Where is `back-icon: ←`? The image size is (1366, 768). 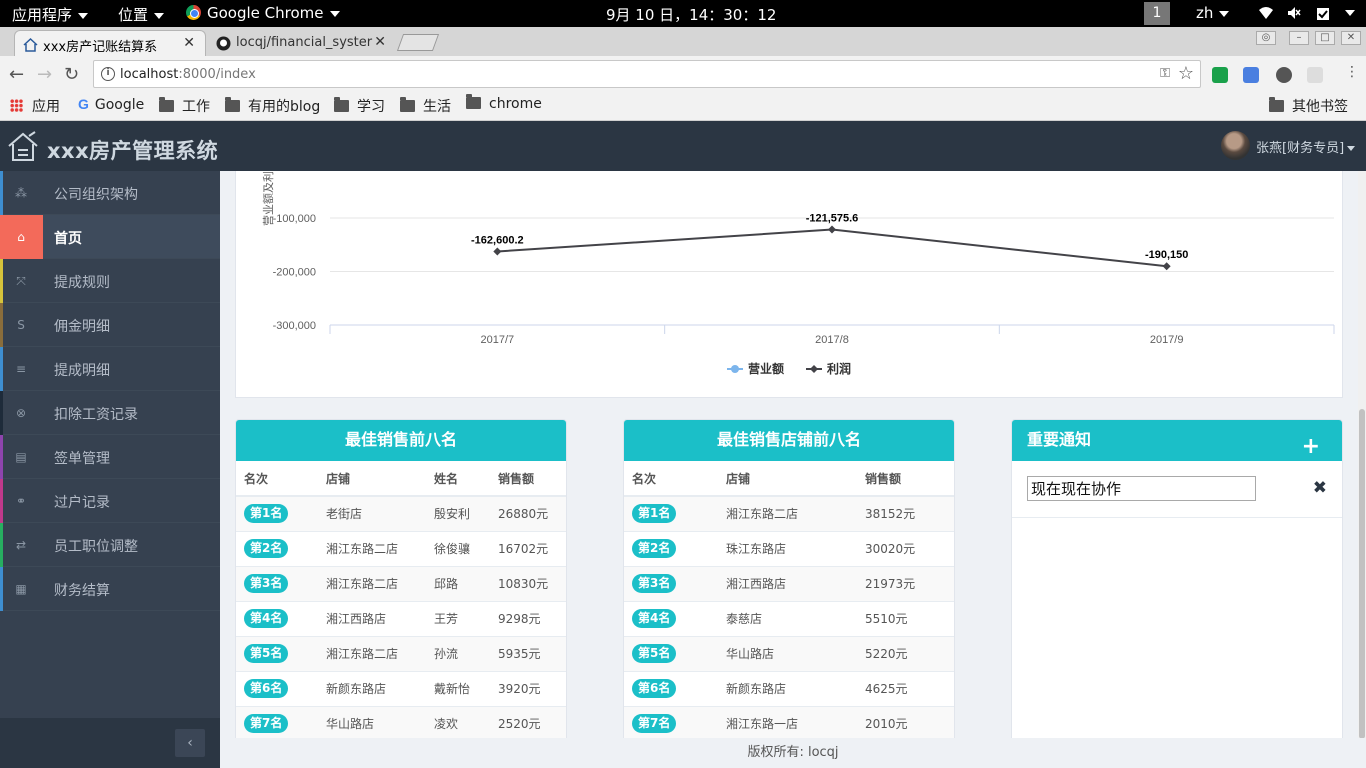
back-icon: ← is located at coordinates (16, 74).